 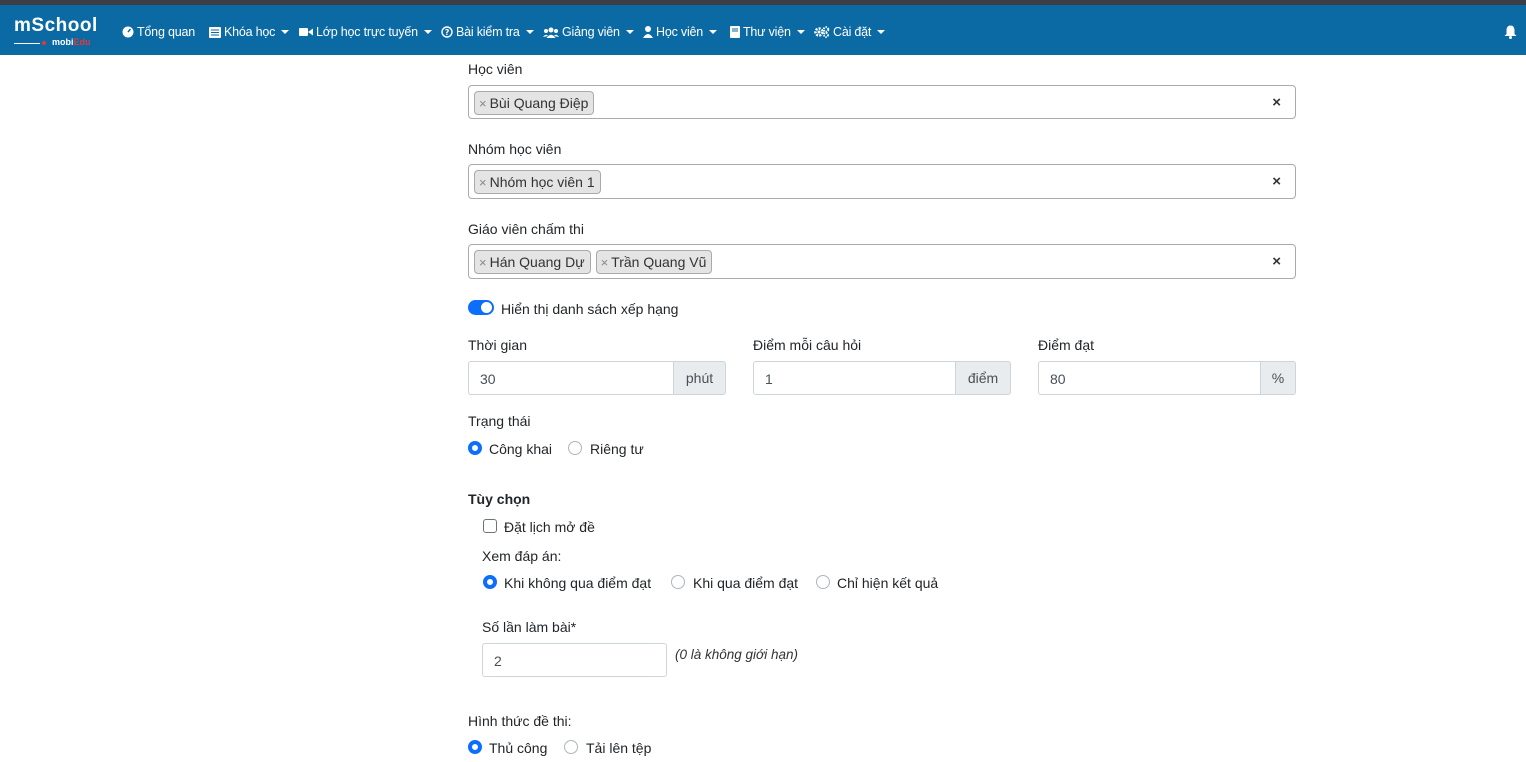 I want to click on logo-dot, so click(x=44, y=43).